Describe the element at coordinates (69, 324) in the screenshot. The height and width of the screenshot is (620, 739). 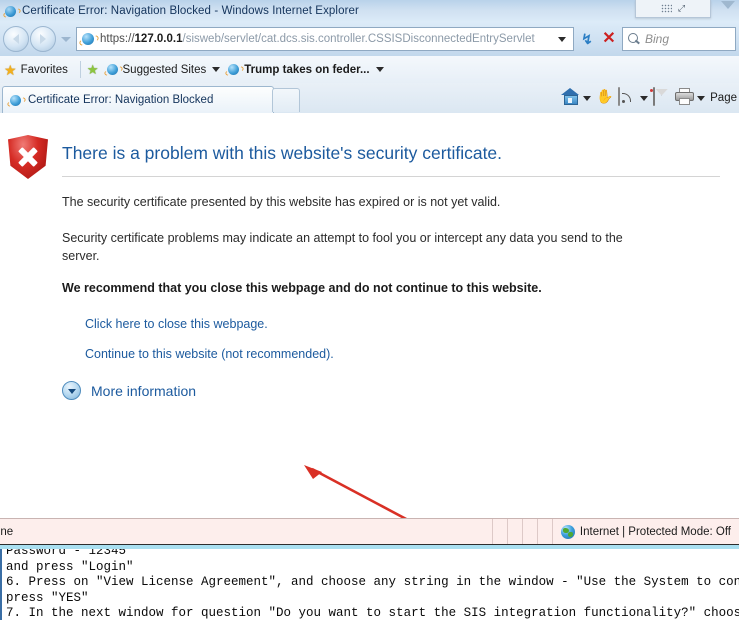
I see `green-shield-check-icon: ✔` at that location.